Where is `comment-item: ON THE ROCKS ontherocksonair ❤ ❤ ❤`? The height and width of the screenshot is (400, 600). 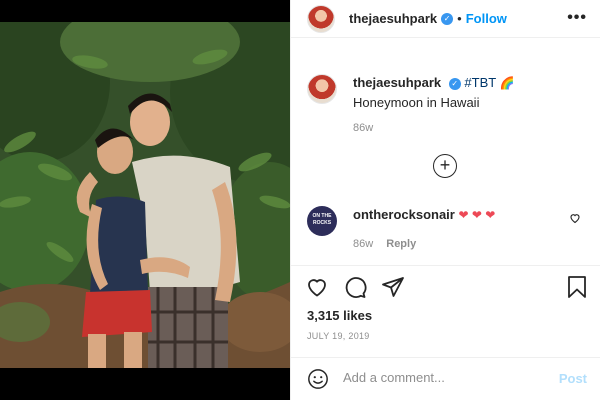
comment-item: ON THE ROCKS ontherocksonair ❤ ❤ ❤ is located at coordinates (449, 221).